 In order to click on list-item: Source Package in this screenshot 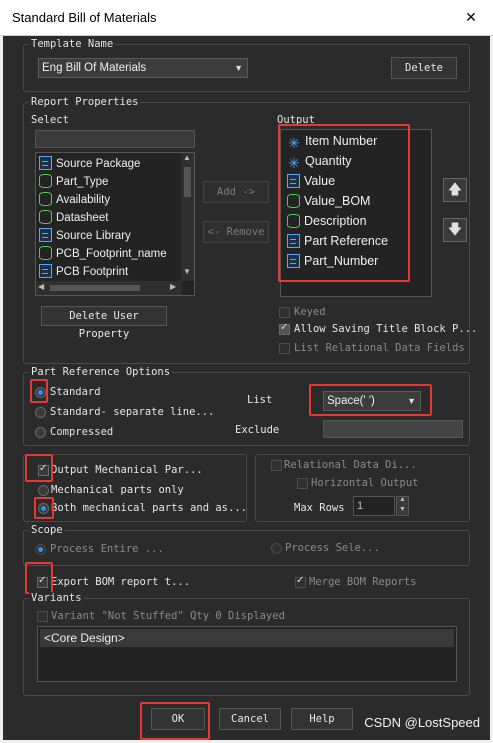, I will do `click(89, 165)`.